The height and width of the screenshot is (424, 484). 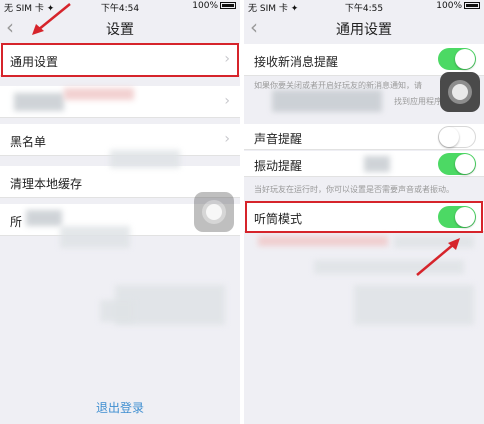 What do you see at coordinates (28, 142) in the screenshot?
I see `row-label: 黑名单` at bounding box center [28, 142].